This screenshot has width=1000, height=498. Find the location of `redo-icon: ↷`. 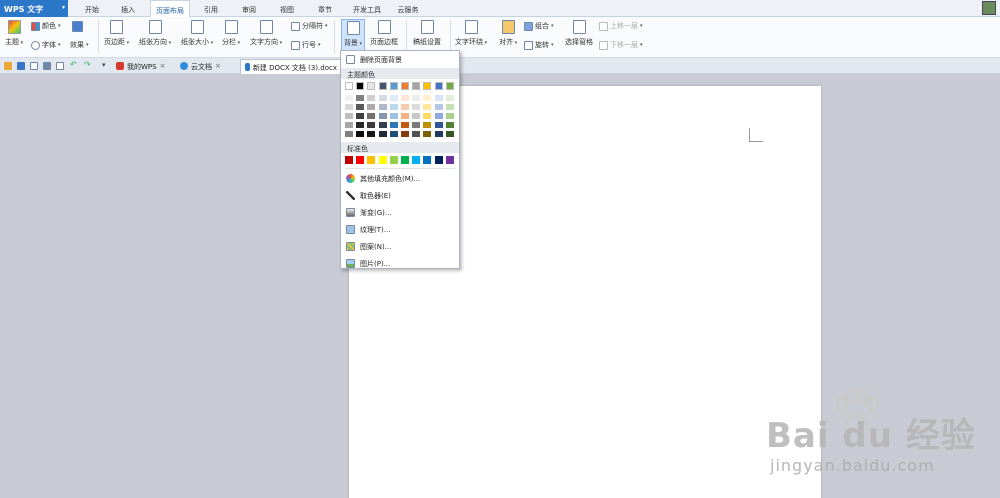

redo-icon: ↷ is located at coordinates (88, 64).